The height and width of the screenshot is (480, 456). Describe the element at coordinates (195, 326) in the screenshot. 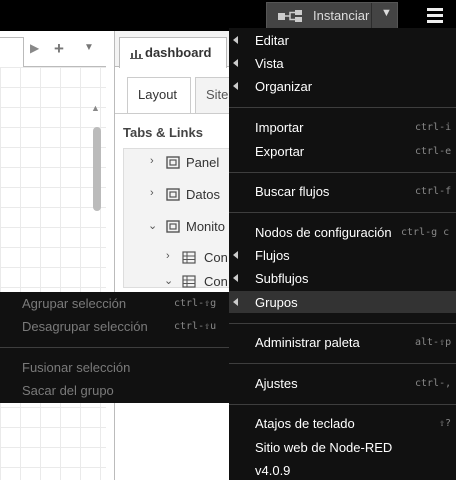

I see `menu-item-shortcut: ctrl-⇧u` at that location.